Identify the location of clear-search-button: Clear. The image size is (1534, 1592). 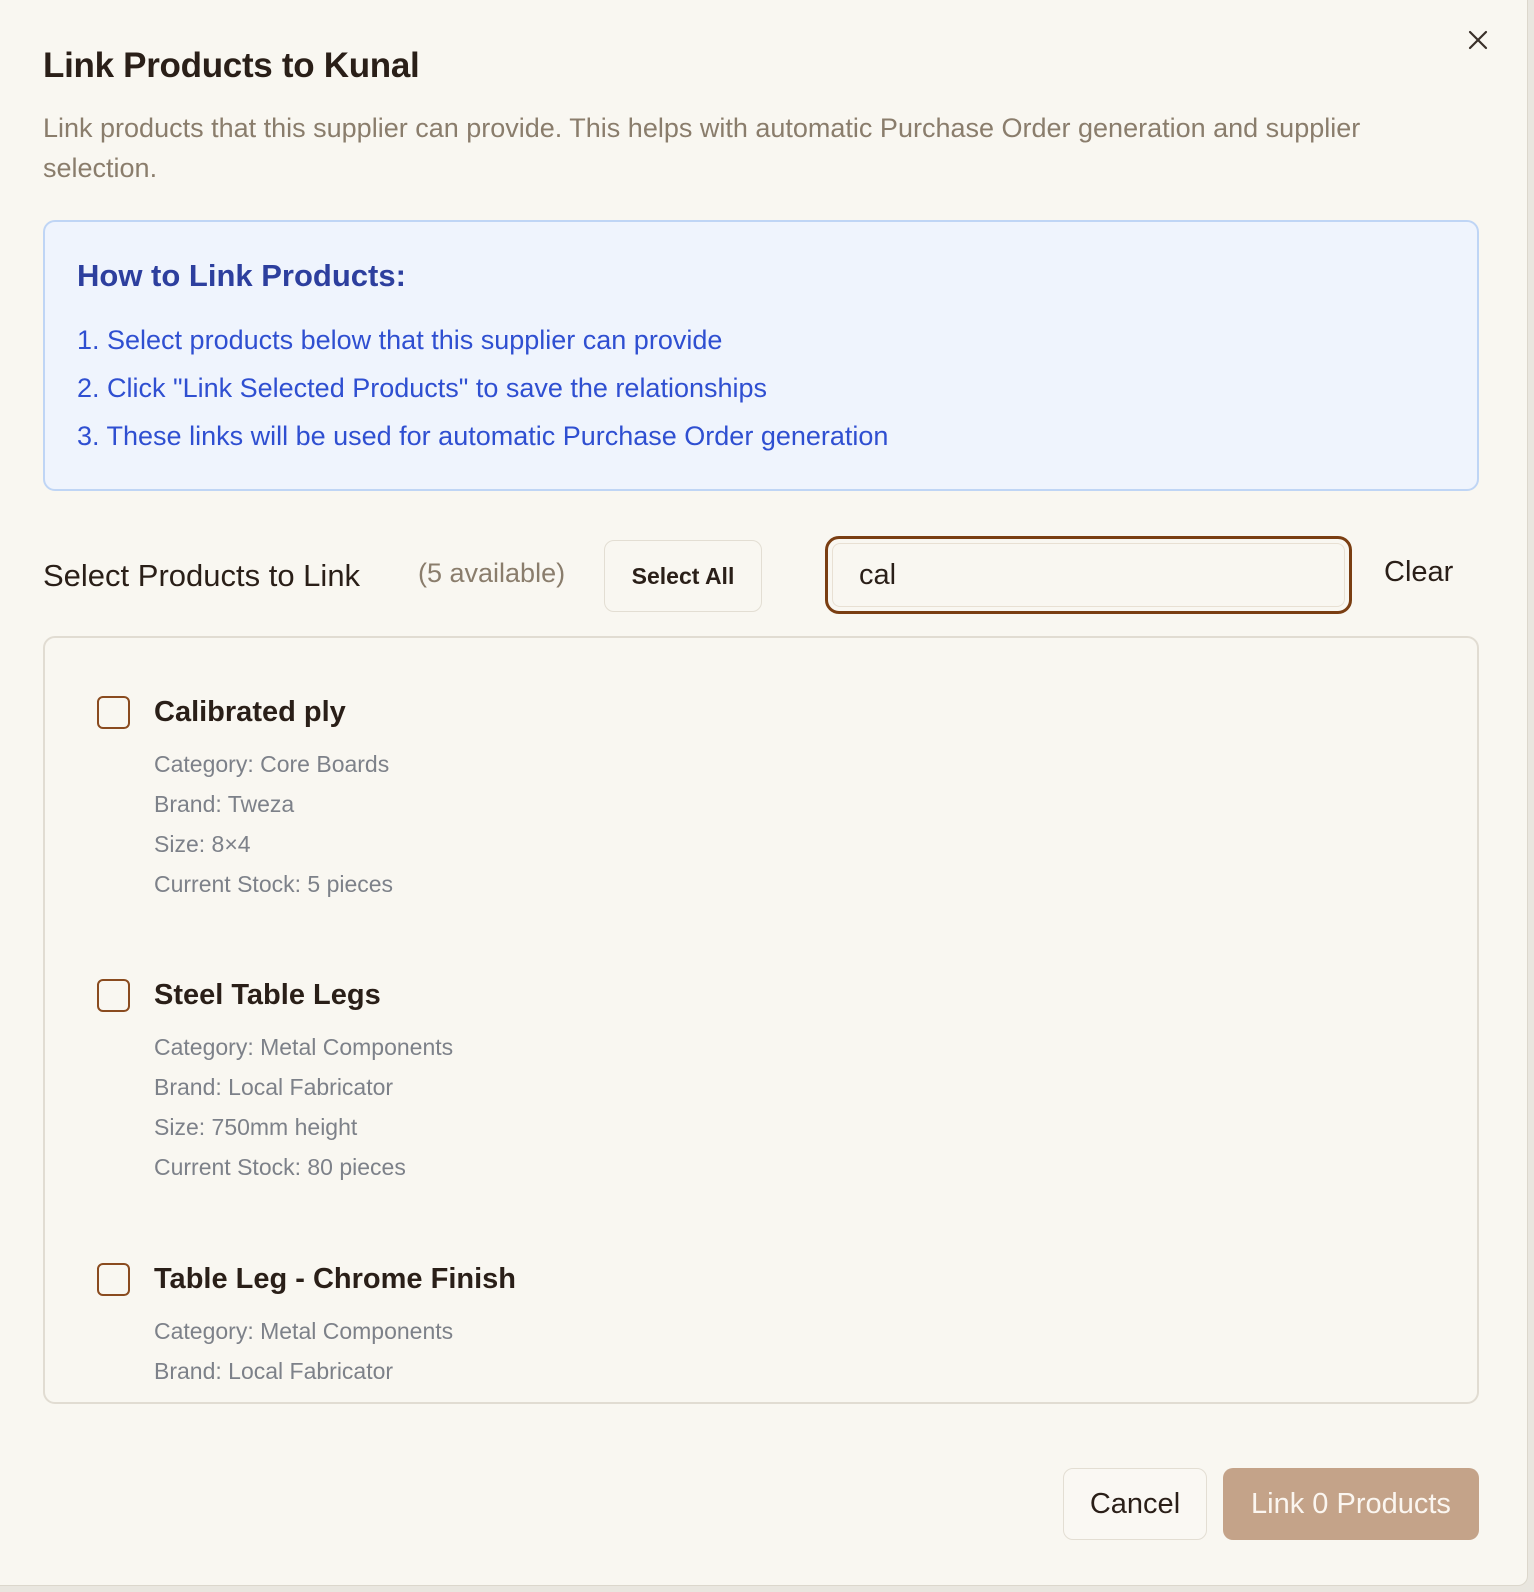
(1418, 572).